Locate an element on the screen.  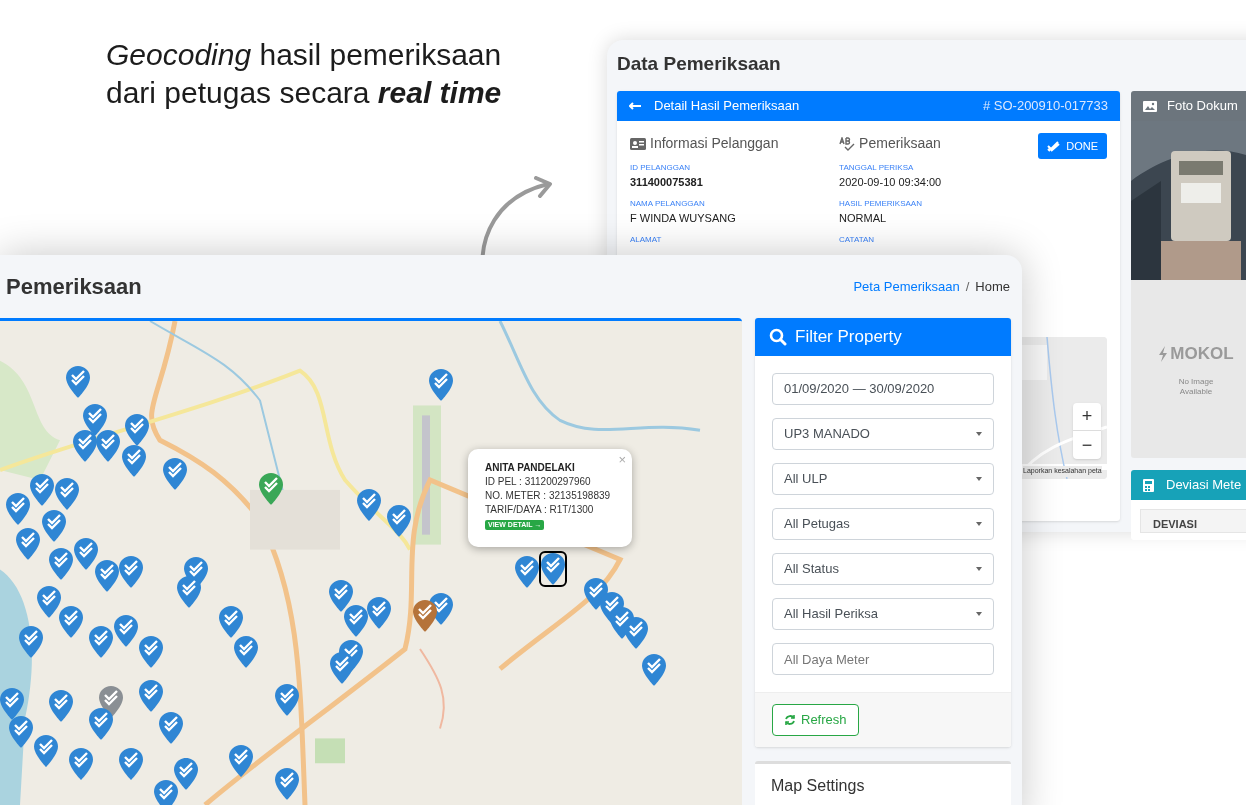
select-field: All ULP is located at coordinates (883, 479).